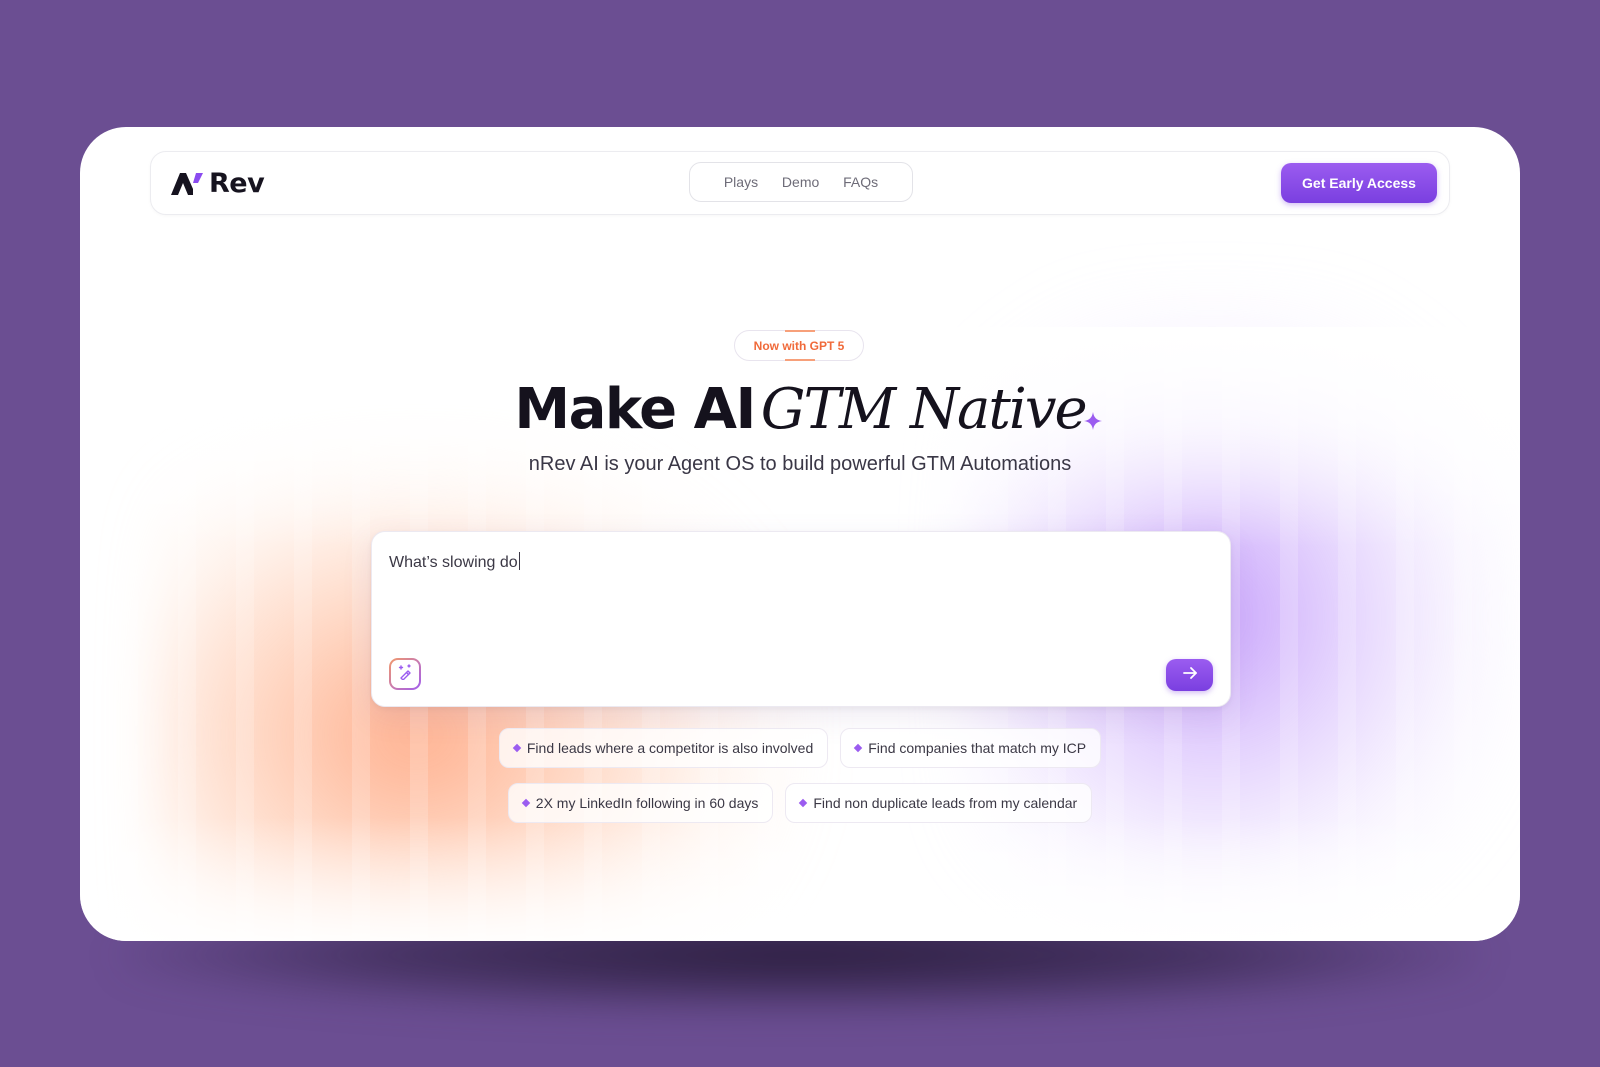  I want to click on magic-wand-icon, so click(405, 674).